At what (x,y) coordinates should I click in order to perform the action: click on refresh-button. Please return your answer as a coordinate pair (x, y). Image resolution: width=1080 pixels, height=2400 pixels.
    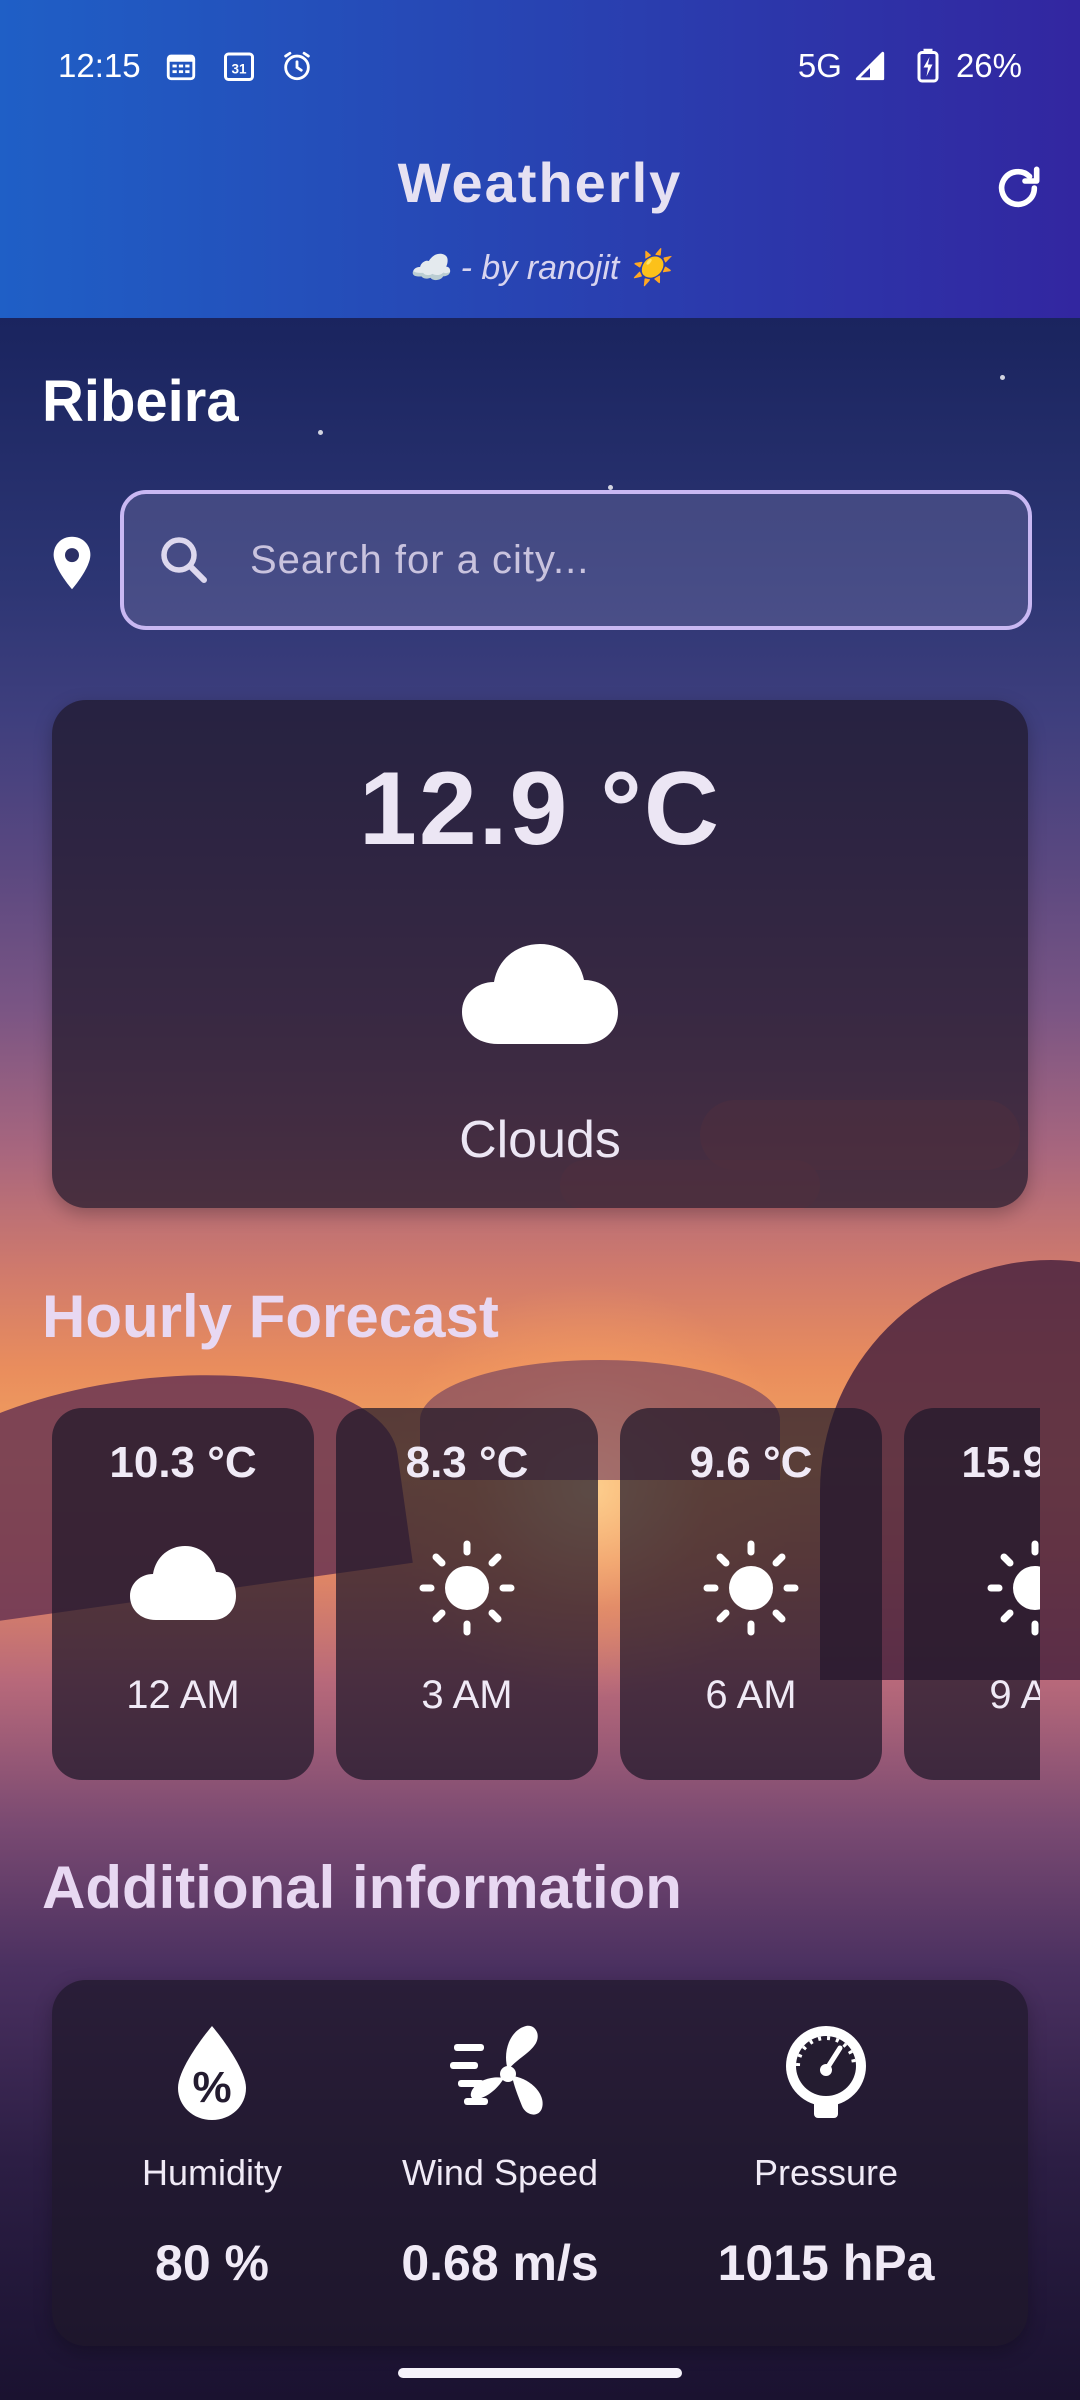
    Looking at the image, I should click on (1018, 188).